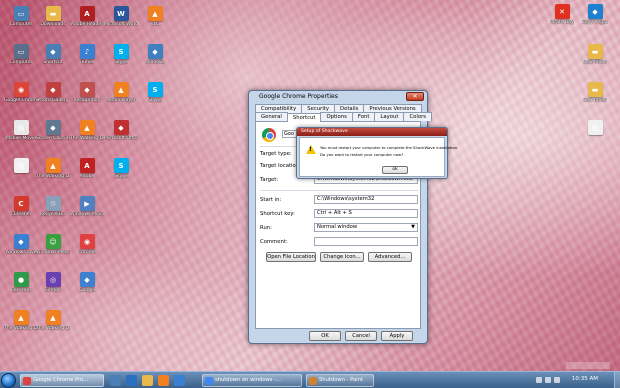  I want to click on tab-shortcut: Shortcut, so click(304, 117).